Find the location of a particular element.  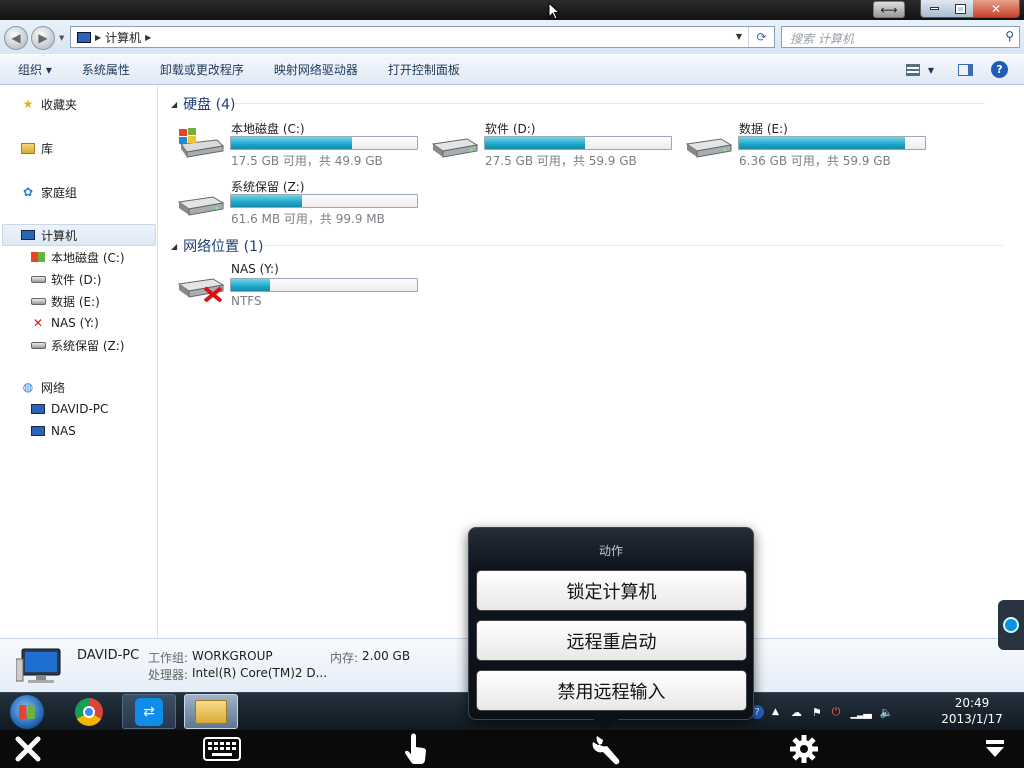

address-bar: ▶ 计算机 ▶ ▼ ⟳ is located at coordinates (422, 37).